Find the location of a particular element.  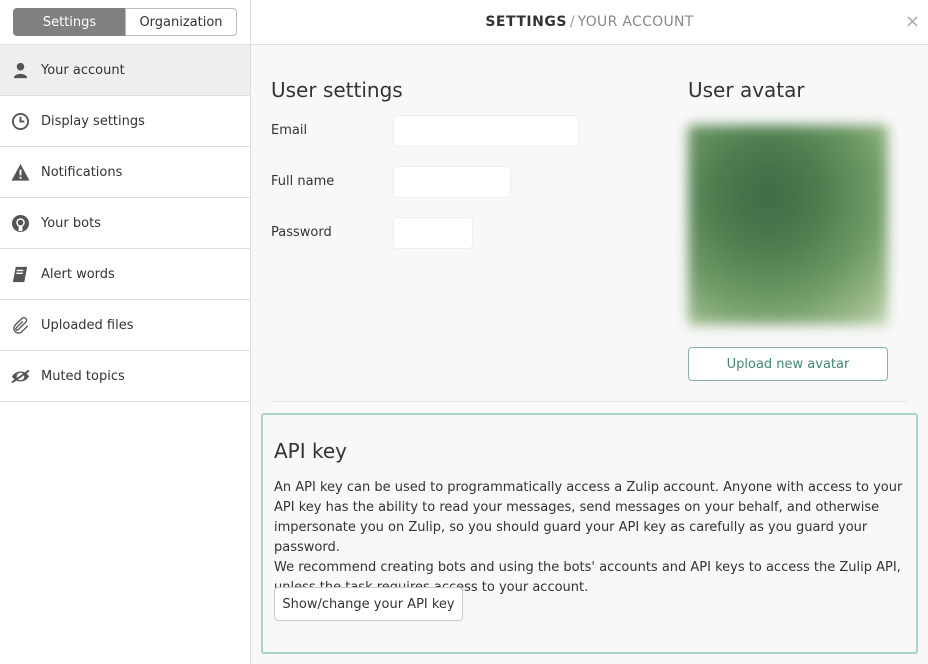

password-label: Password is located at coordinates (301, 232).